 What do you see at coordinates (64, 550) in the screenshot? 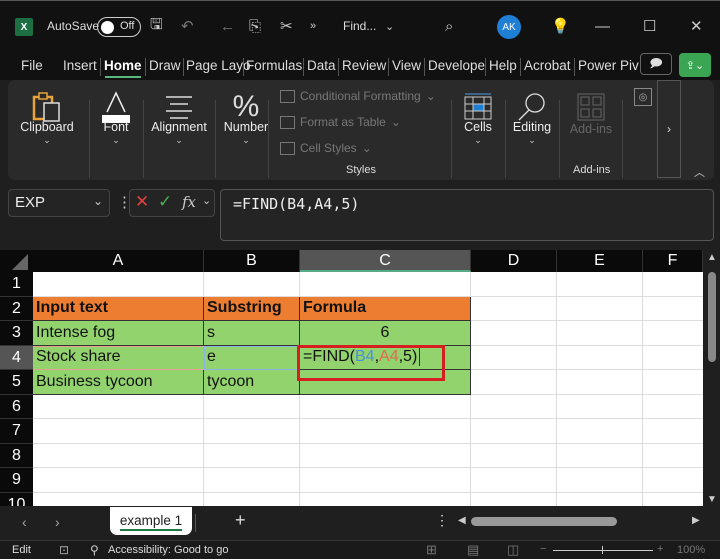
I see `macro-recording-icon: ⊡` at bounding box center [64, 550].